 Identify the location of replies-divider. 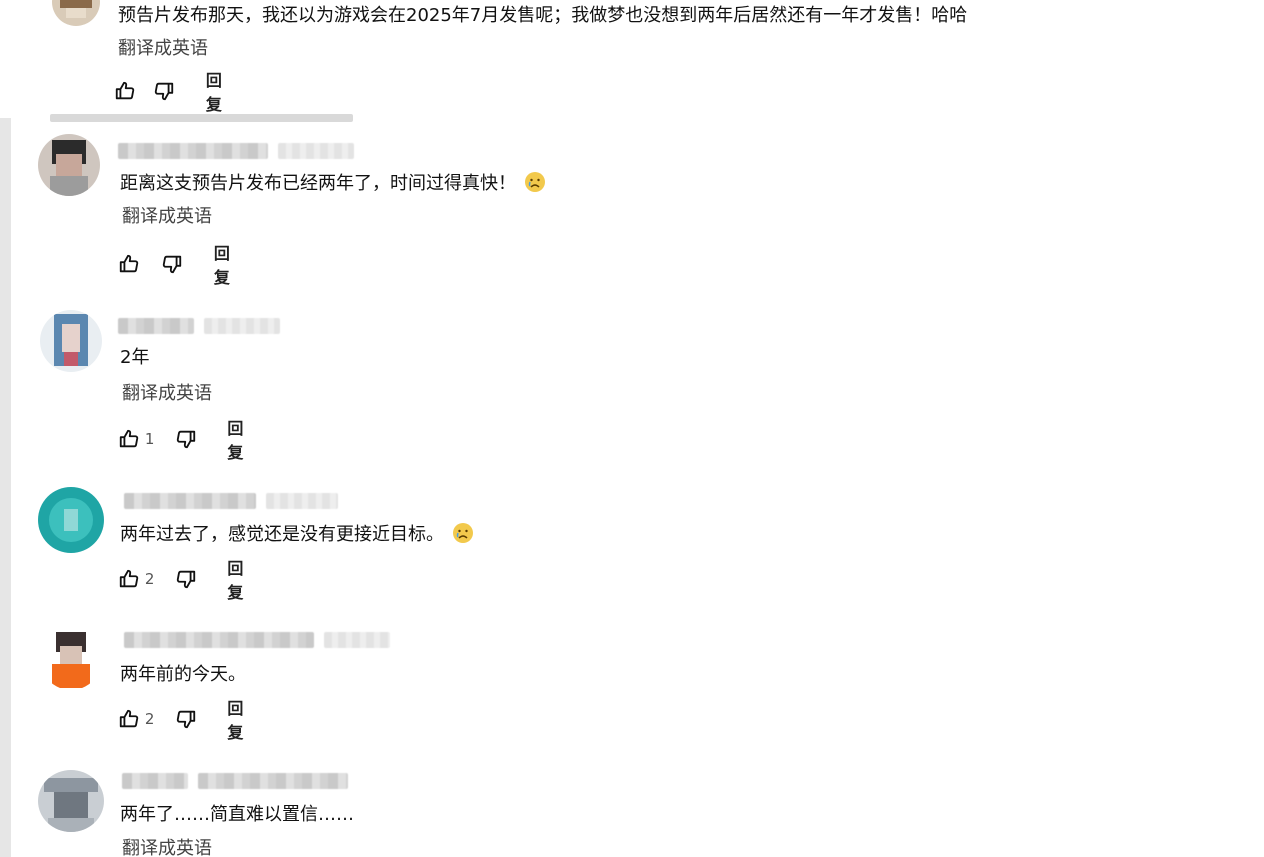
(201, 118).